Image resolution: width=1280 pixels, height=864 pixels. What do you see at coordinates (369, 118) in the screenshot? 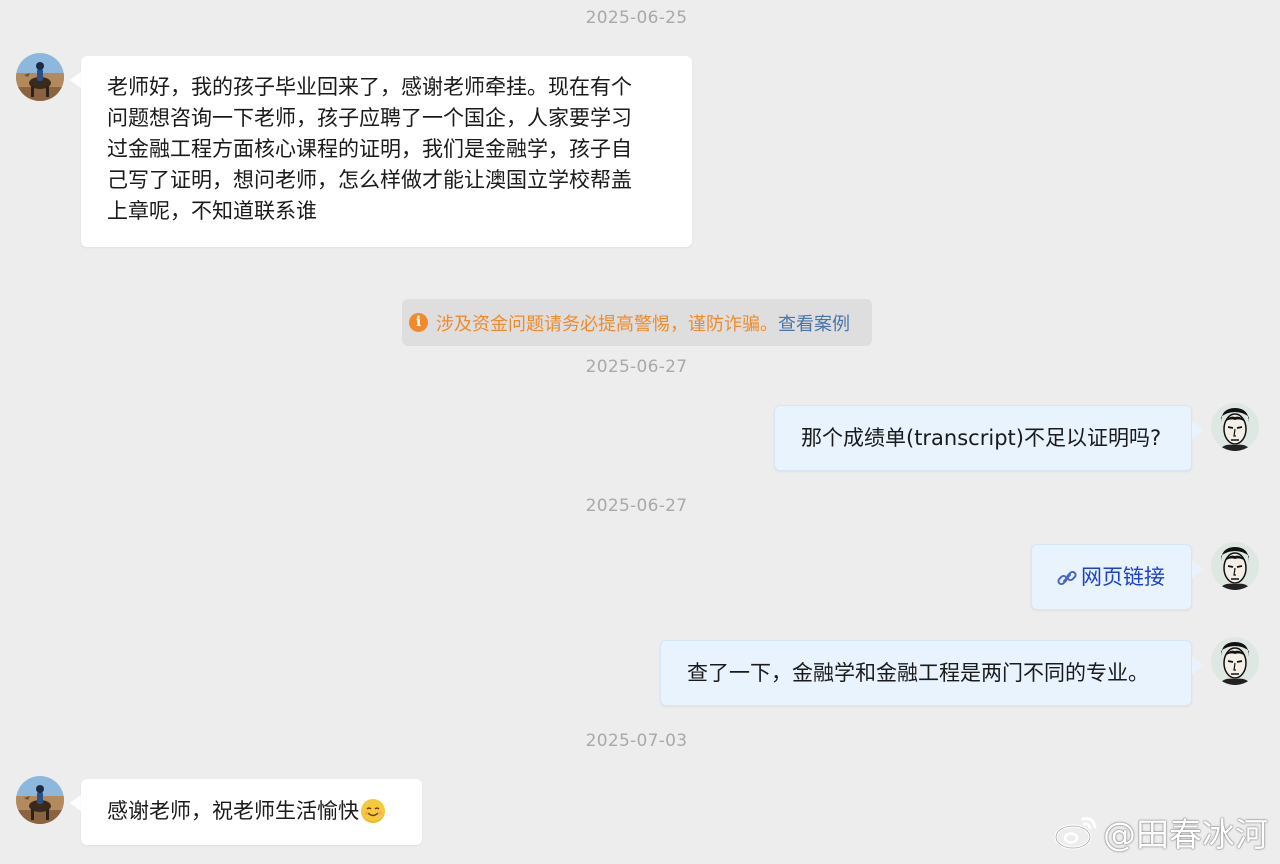
I see `message-line: 问题想咨询一下老师，孩子应聘了一个国企，人家要学习` at bounding box center [369, 118].